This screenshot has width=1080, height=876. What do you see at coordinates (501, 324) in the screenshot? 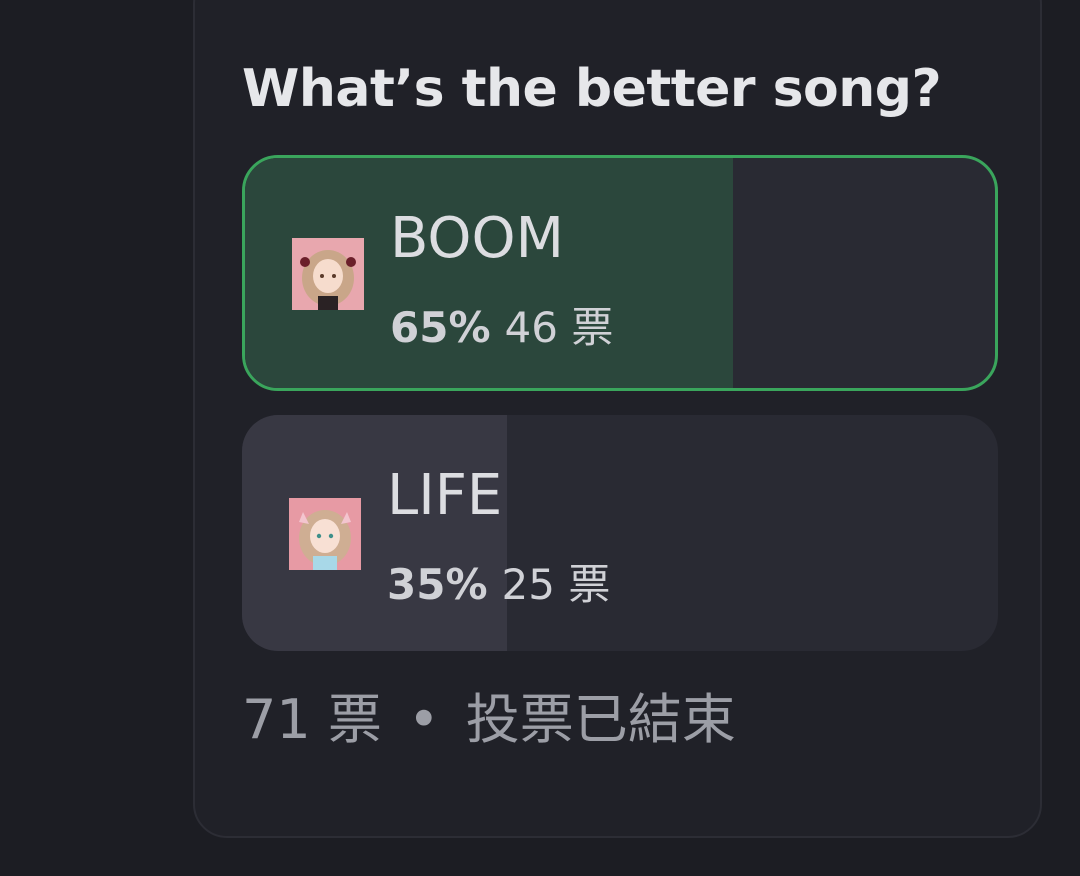
I see `option-stats: 65% 46 票` at bounding box center [501, 324].